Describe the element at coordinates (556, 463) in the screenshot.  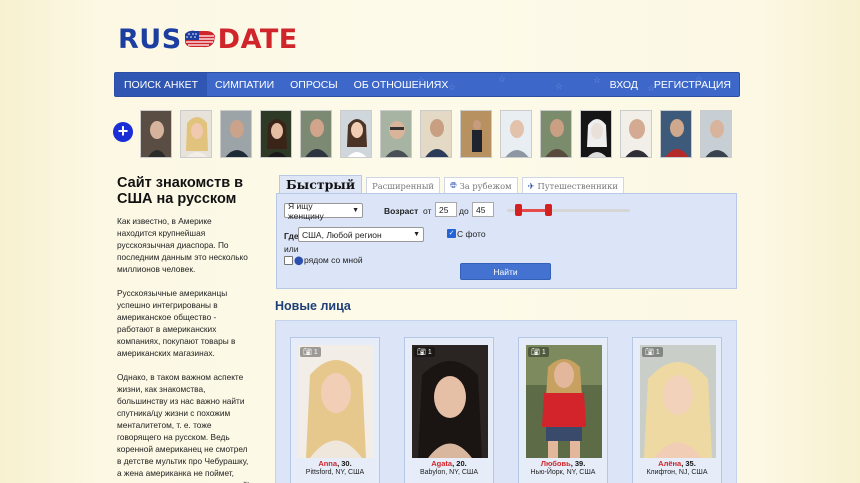
I see `profile-name: Любовь` at that location.